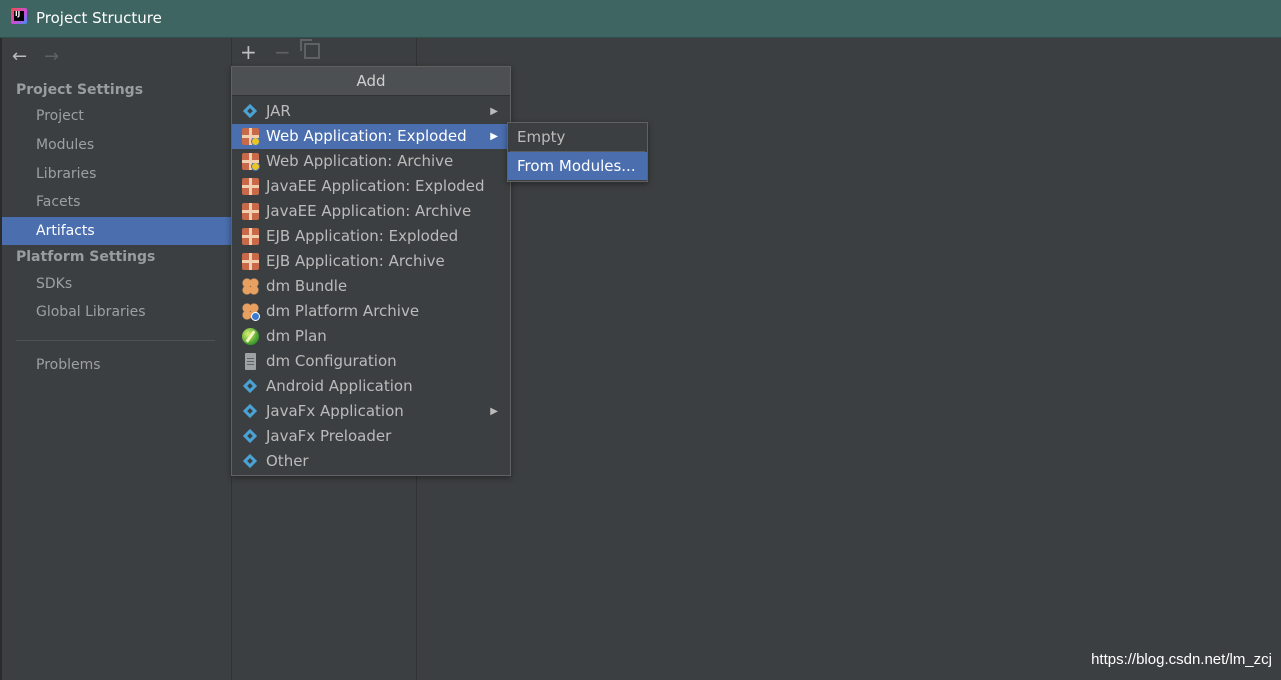  I want to click on watermark-url: https://blog.csdn.net/lm_zcj, so click(1181, 659).